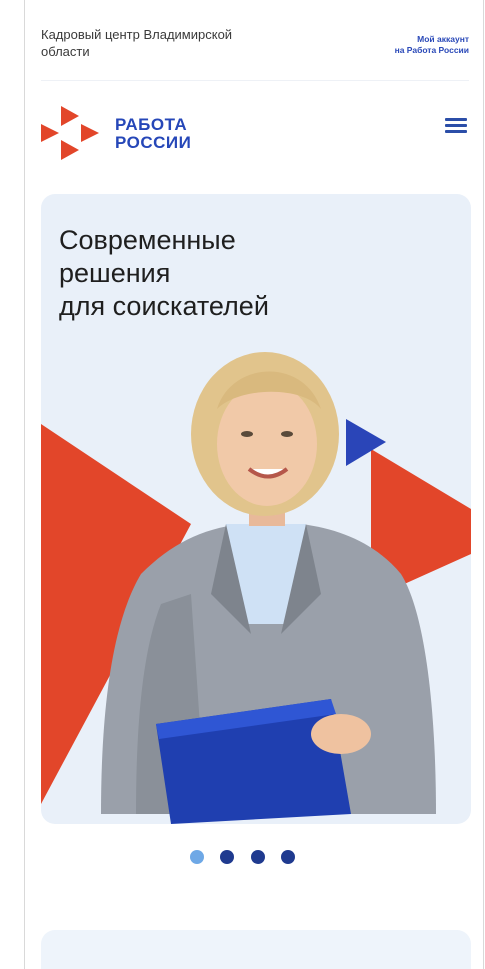 Image resolution: width=485 pixels, height=969 pixels. What do you see at coordinates (147, 240) in the screenshot?
I see `banner-title-line1: Современные` at bounding box center [147, 240].